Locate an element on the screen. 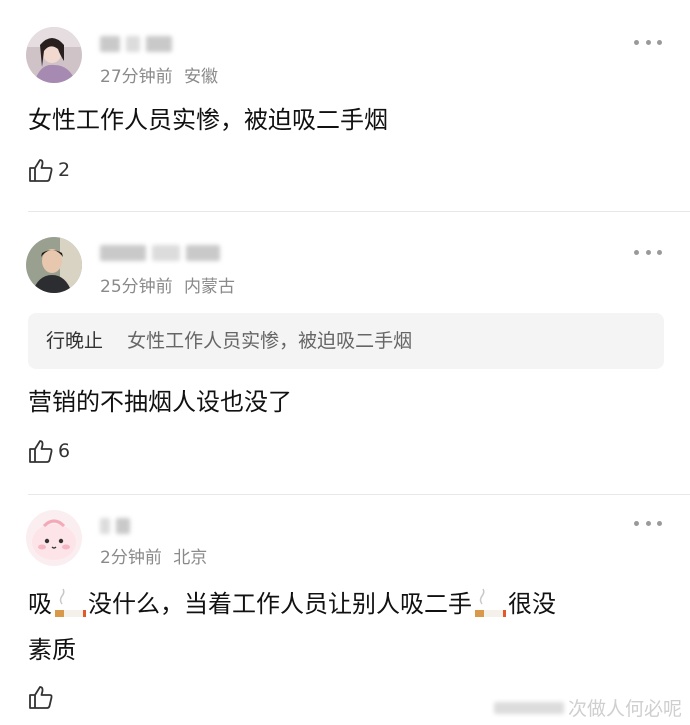 The width and height of the screenshot is (690, 725). comment-text: 营销的不抽烟人设也没了 is located at coordinates (160, 402).